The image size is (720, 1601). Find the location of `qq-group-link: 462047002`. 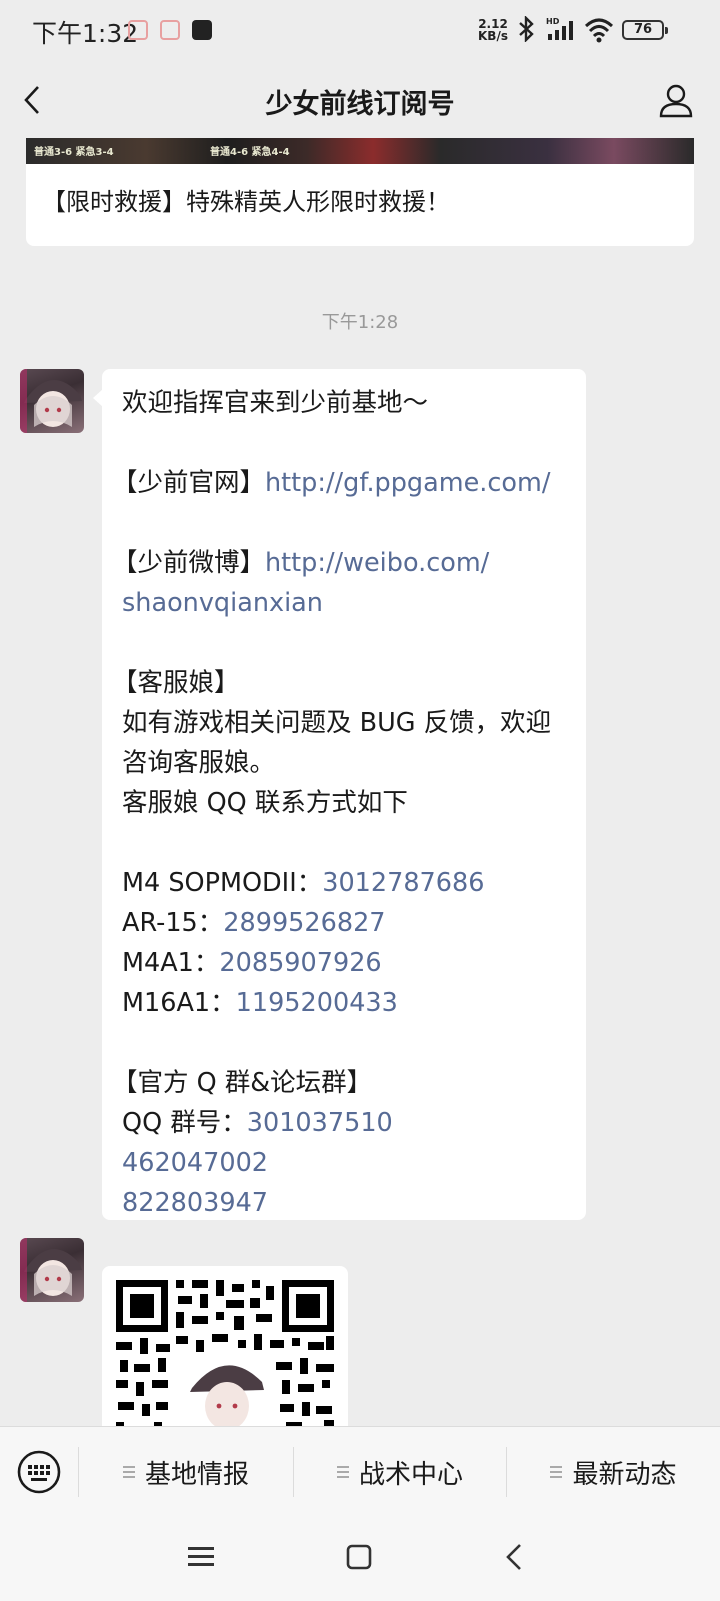

qq-group-link: 462047002 is located at coordinates (195, 1163).